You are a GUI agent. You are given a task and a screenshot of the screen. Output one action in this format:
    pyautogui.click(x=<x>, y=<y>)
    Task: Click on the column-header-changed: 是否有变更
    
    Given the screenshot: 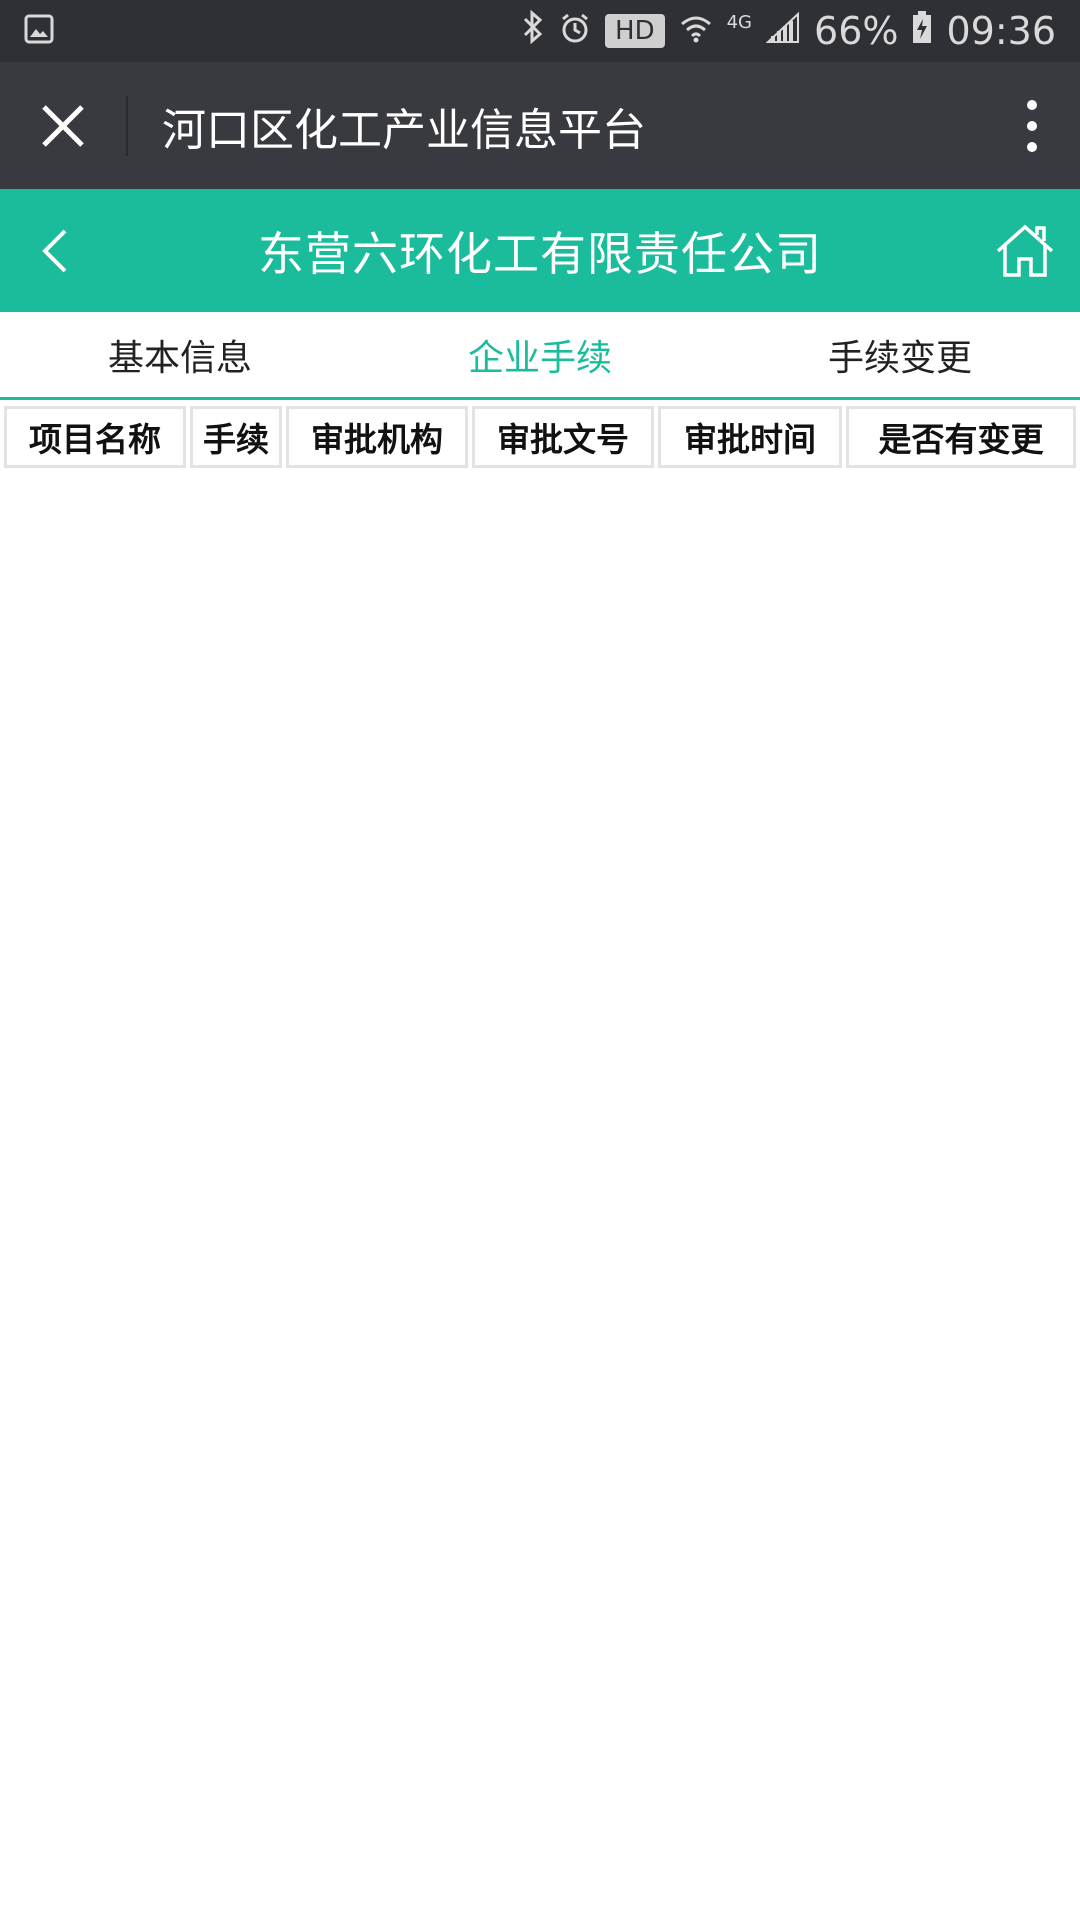 What is the action you would take?
    pyautogui.click(x=961, y=437)
    